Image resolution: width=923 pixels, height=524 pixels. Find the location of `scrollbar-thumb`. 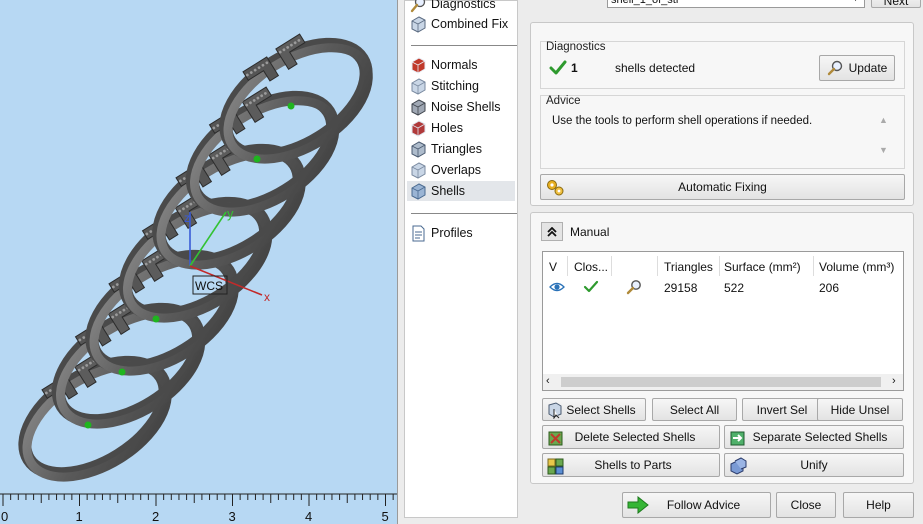

scrollbar-thumb is located at coordinates (721, 382).